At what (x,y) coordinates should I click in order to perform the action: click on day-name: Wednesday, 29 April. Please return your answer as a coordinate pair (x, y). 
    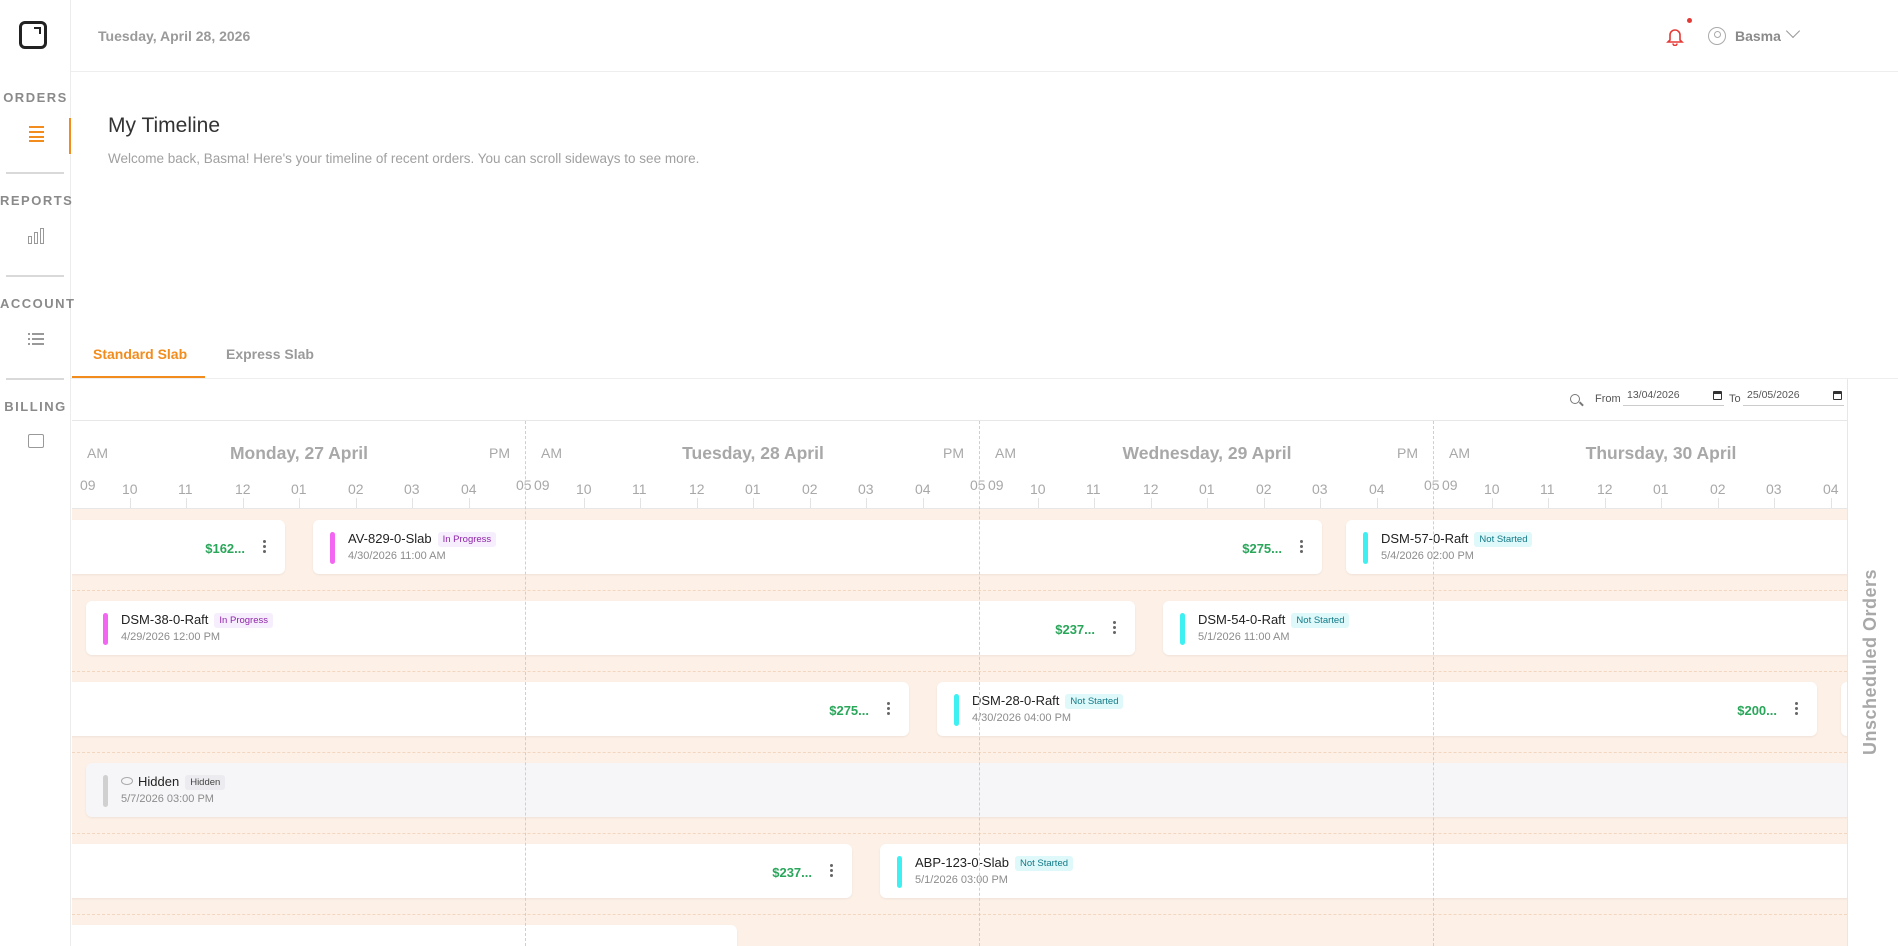
    Looking at the image, I should click on (1207, 453).